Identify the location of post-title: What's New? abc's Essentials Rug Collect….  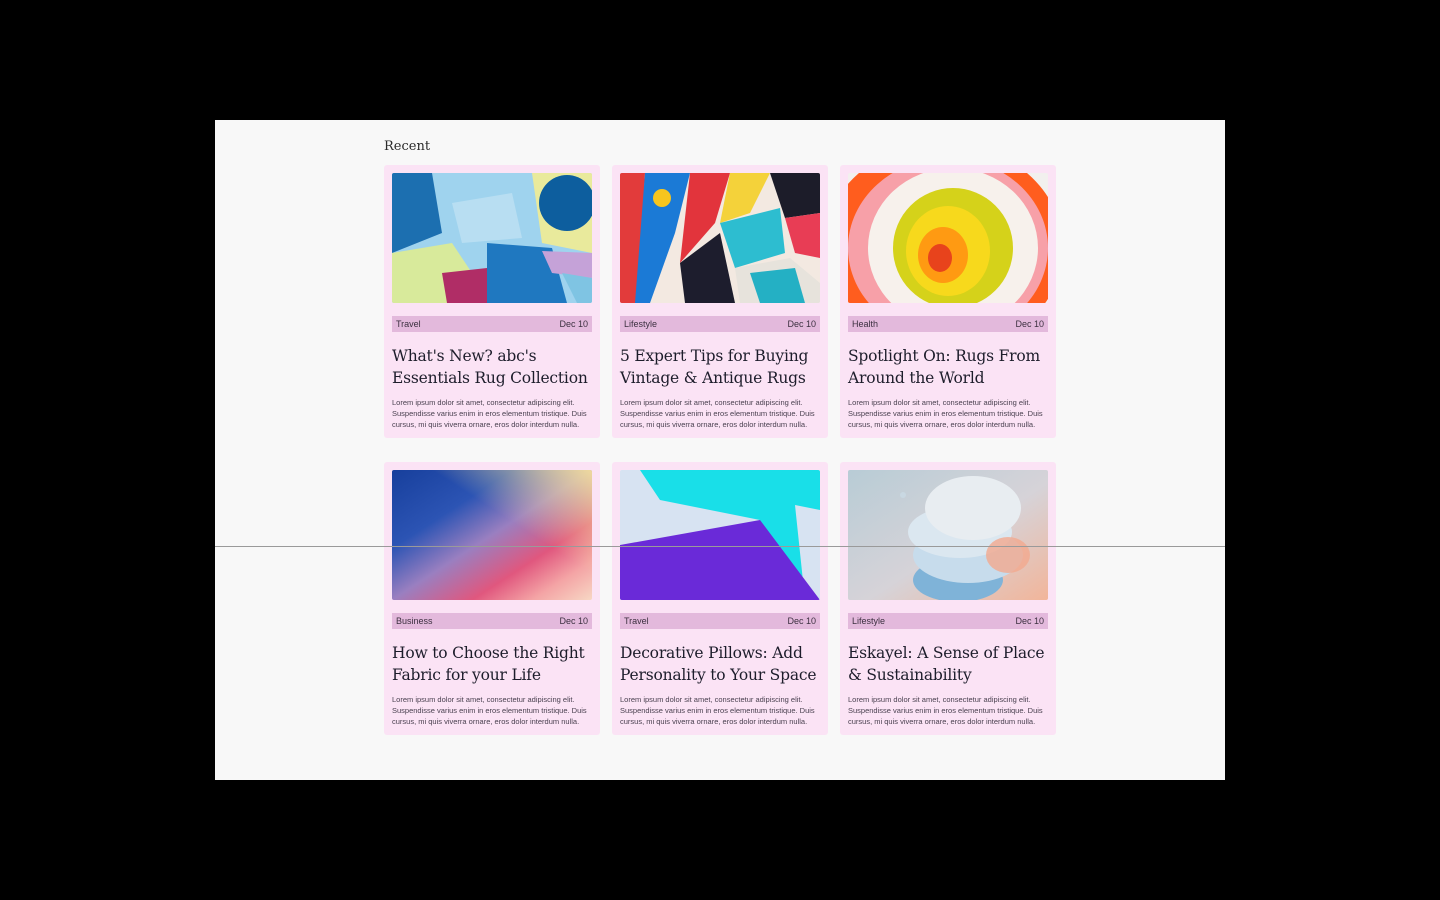
(492, 367).